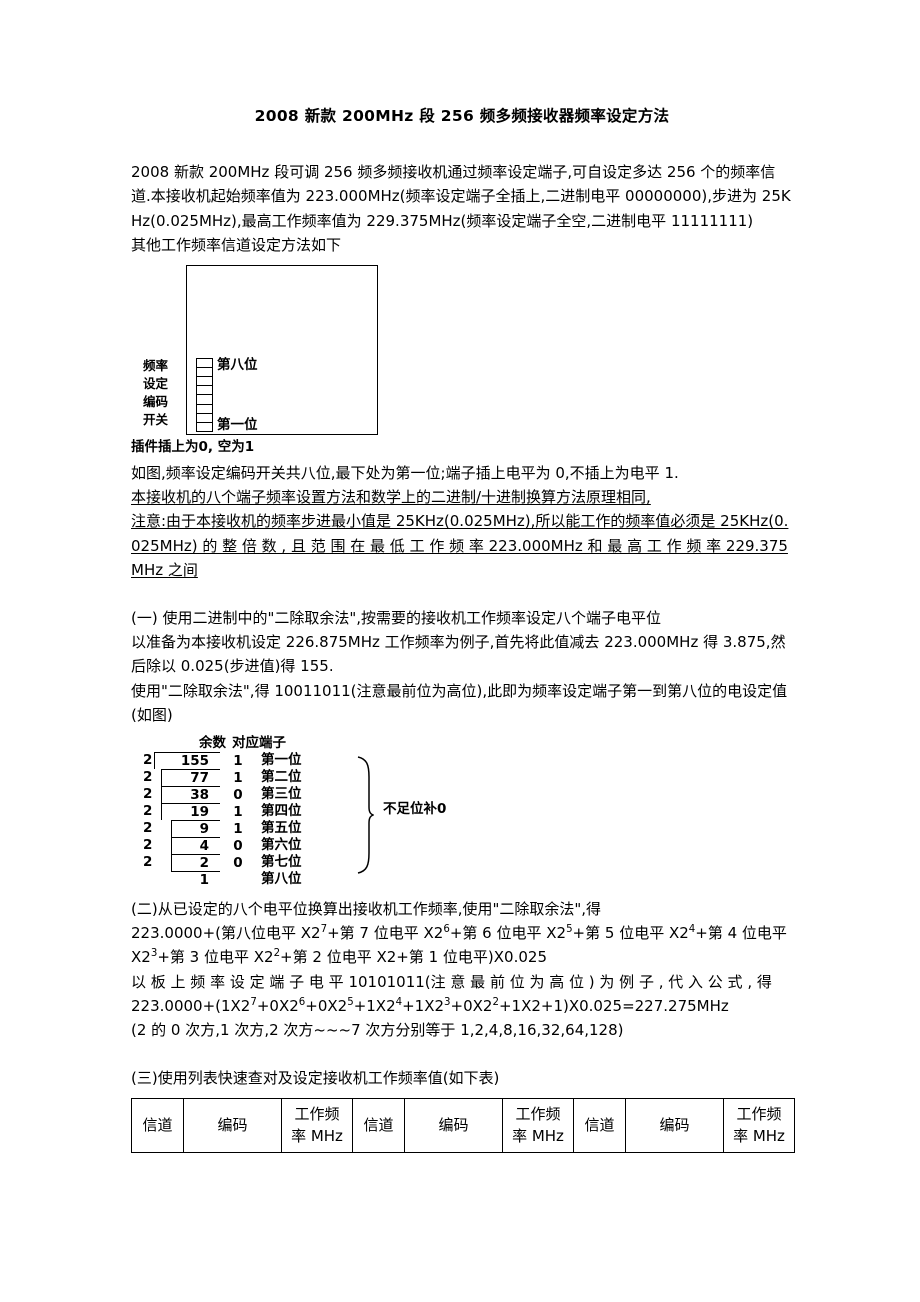  What do you see at coordinates (149, 419) in the screenshot?
I see `switch-label-char: 开` at bounding box center [149, 419].